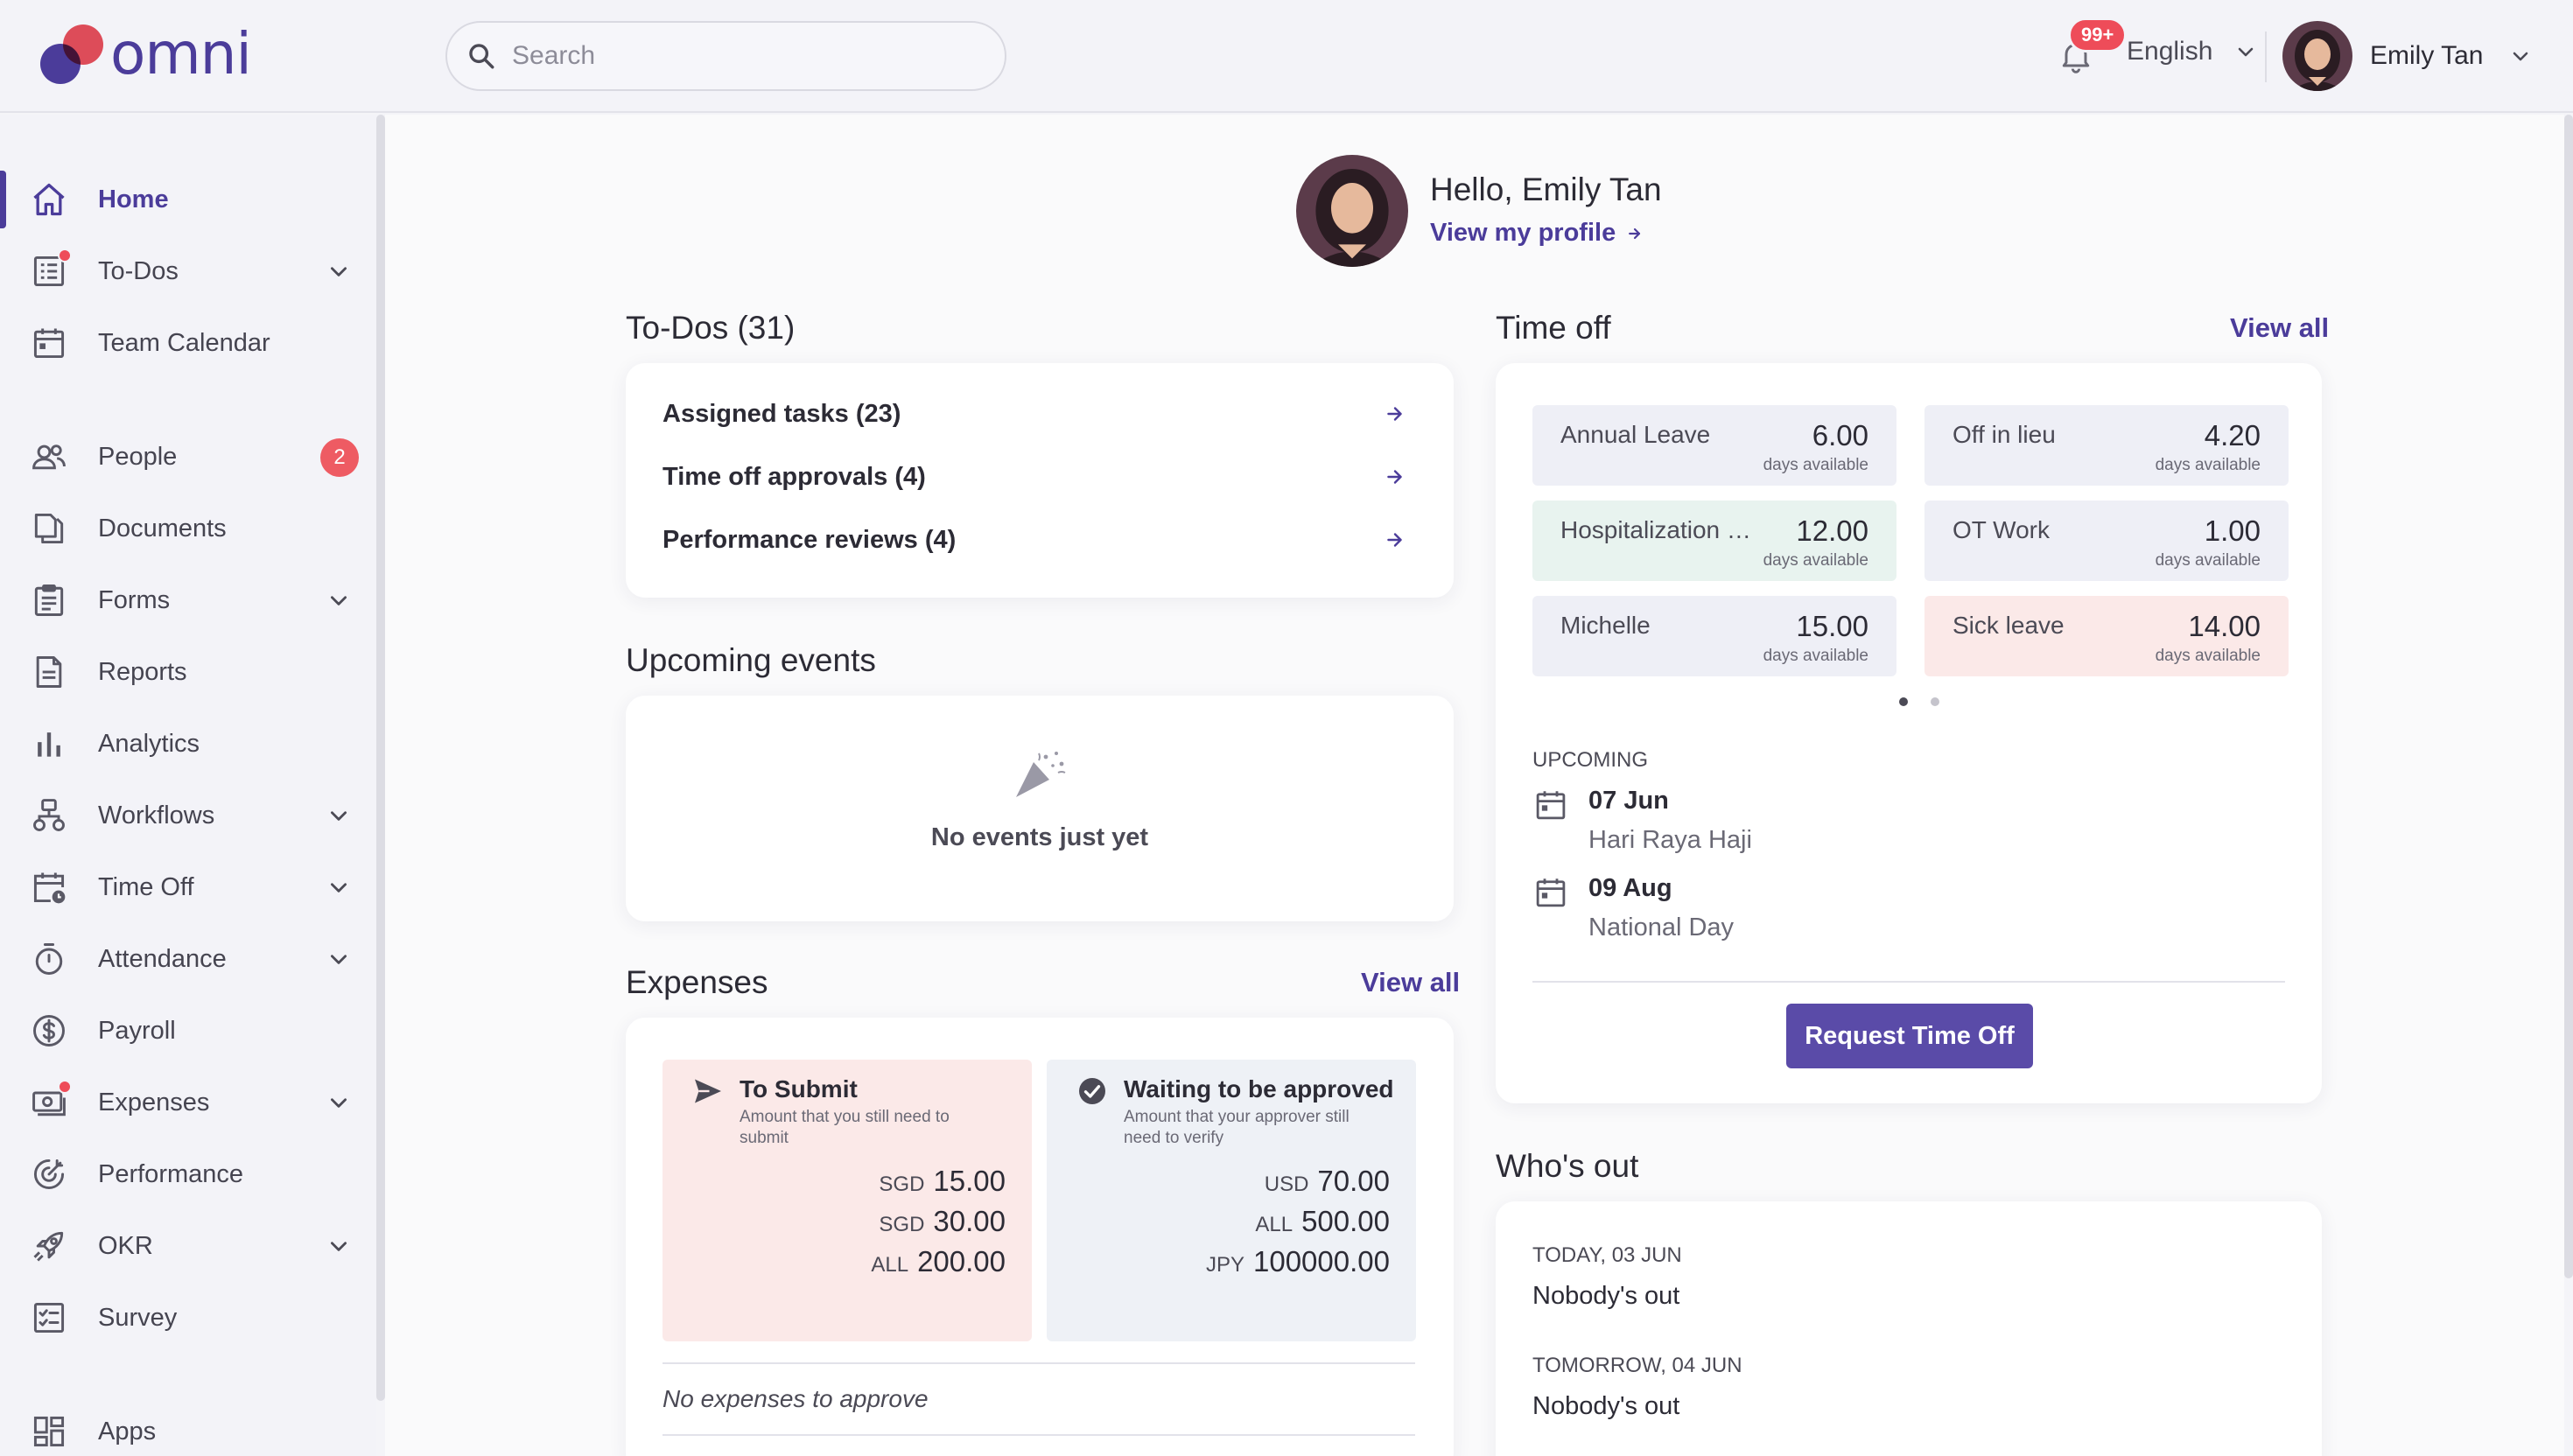  Describe the element at coordinates (1630, 888) in the screenshot. I see `holiday-date: 09 Aug` at that location.